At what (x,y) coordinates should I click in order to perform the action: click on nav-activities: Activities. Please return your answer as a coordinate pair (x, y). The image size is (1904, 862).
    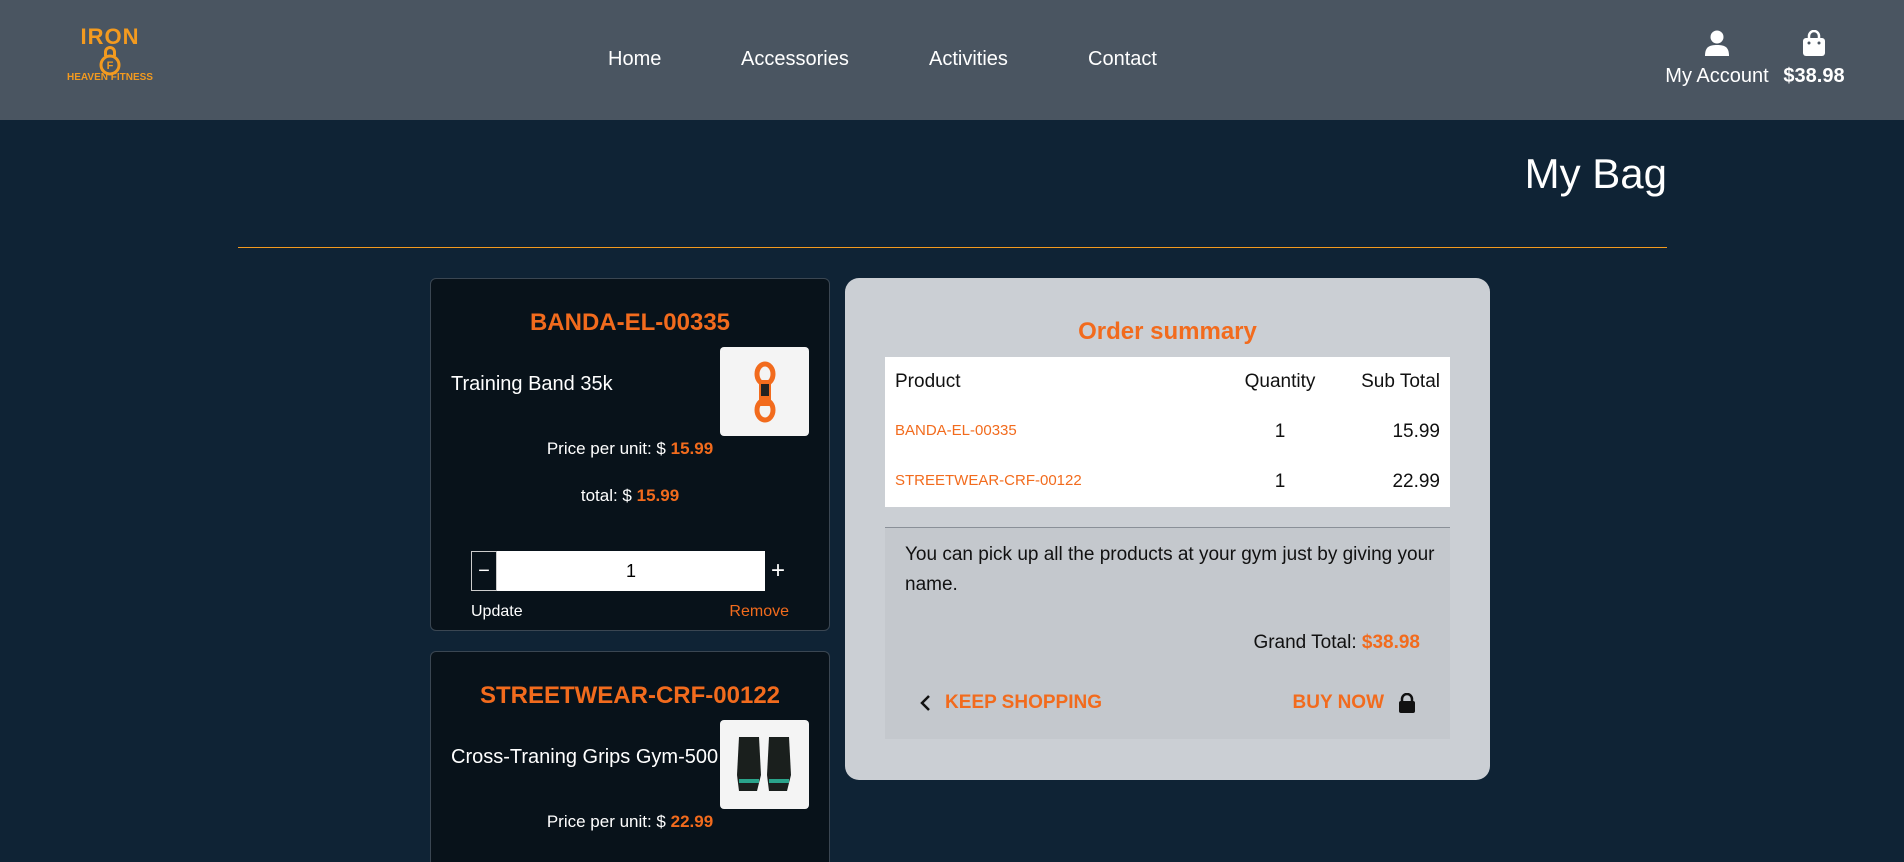
    Looking at the image, I should click on (968, 59).